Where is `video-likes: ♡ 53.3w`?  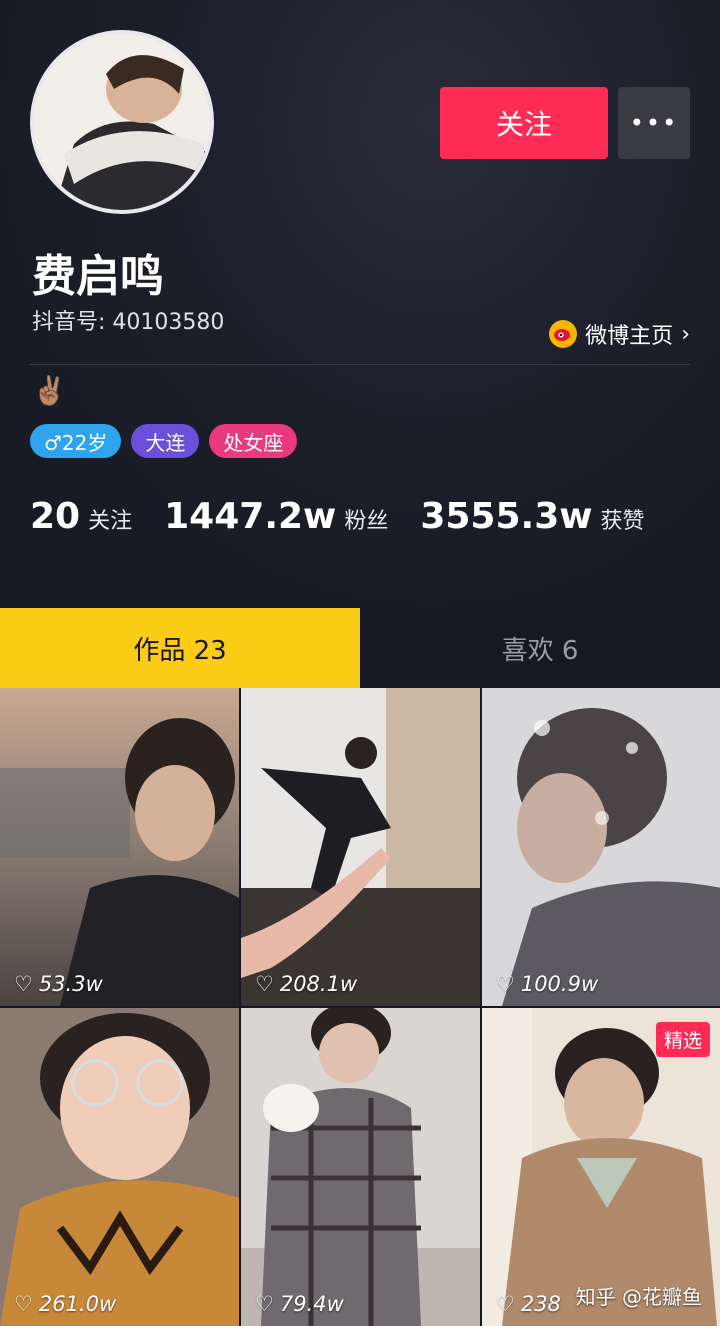
video-likes: ♡ 53.3w is located at coordinates (58, 984).